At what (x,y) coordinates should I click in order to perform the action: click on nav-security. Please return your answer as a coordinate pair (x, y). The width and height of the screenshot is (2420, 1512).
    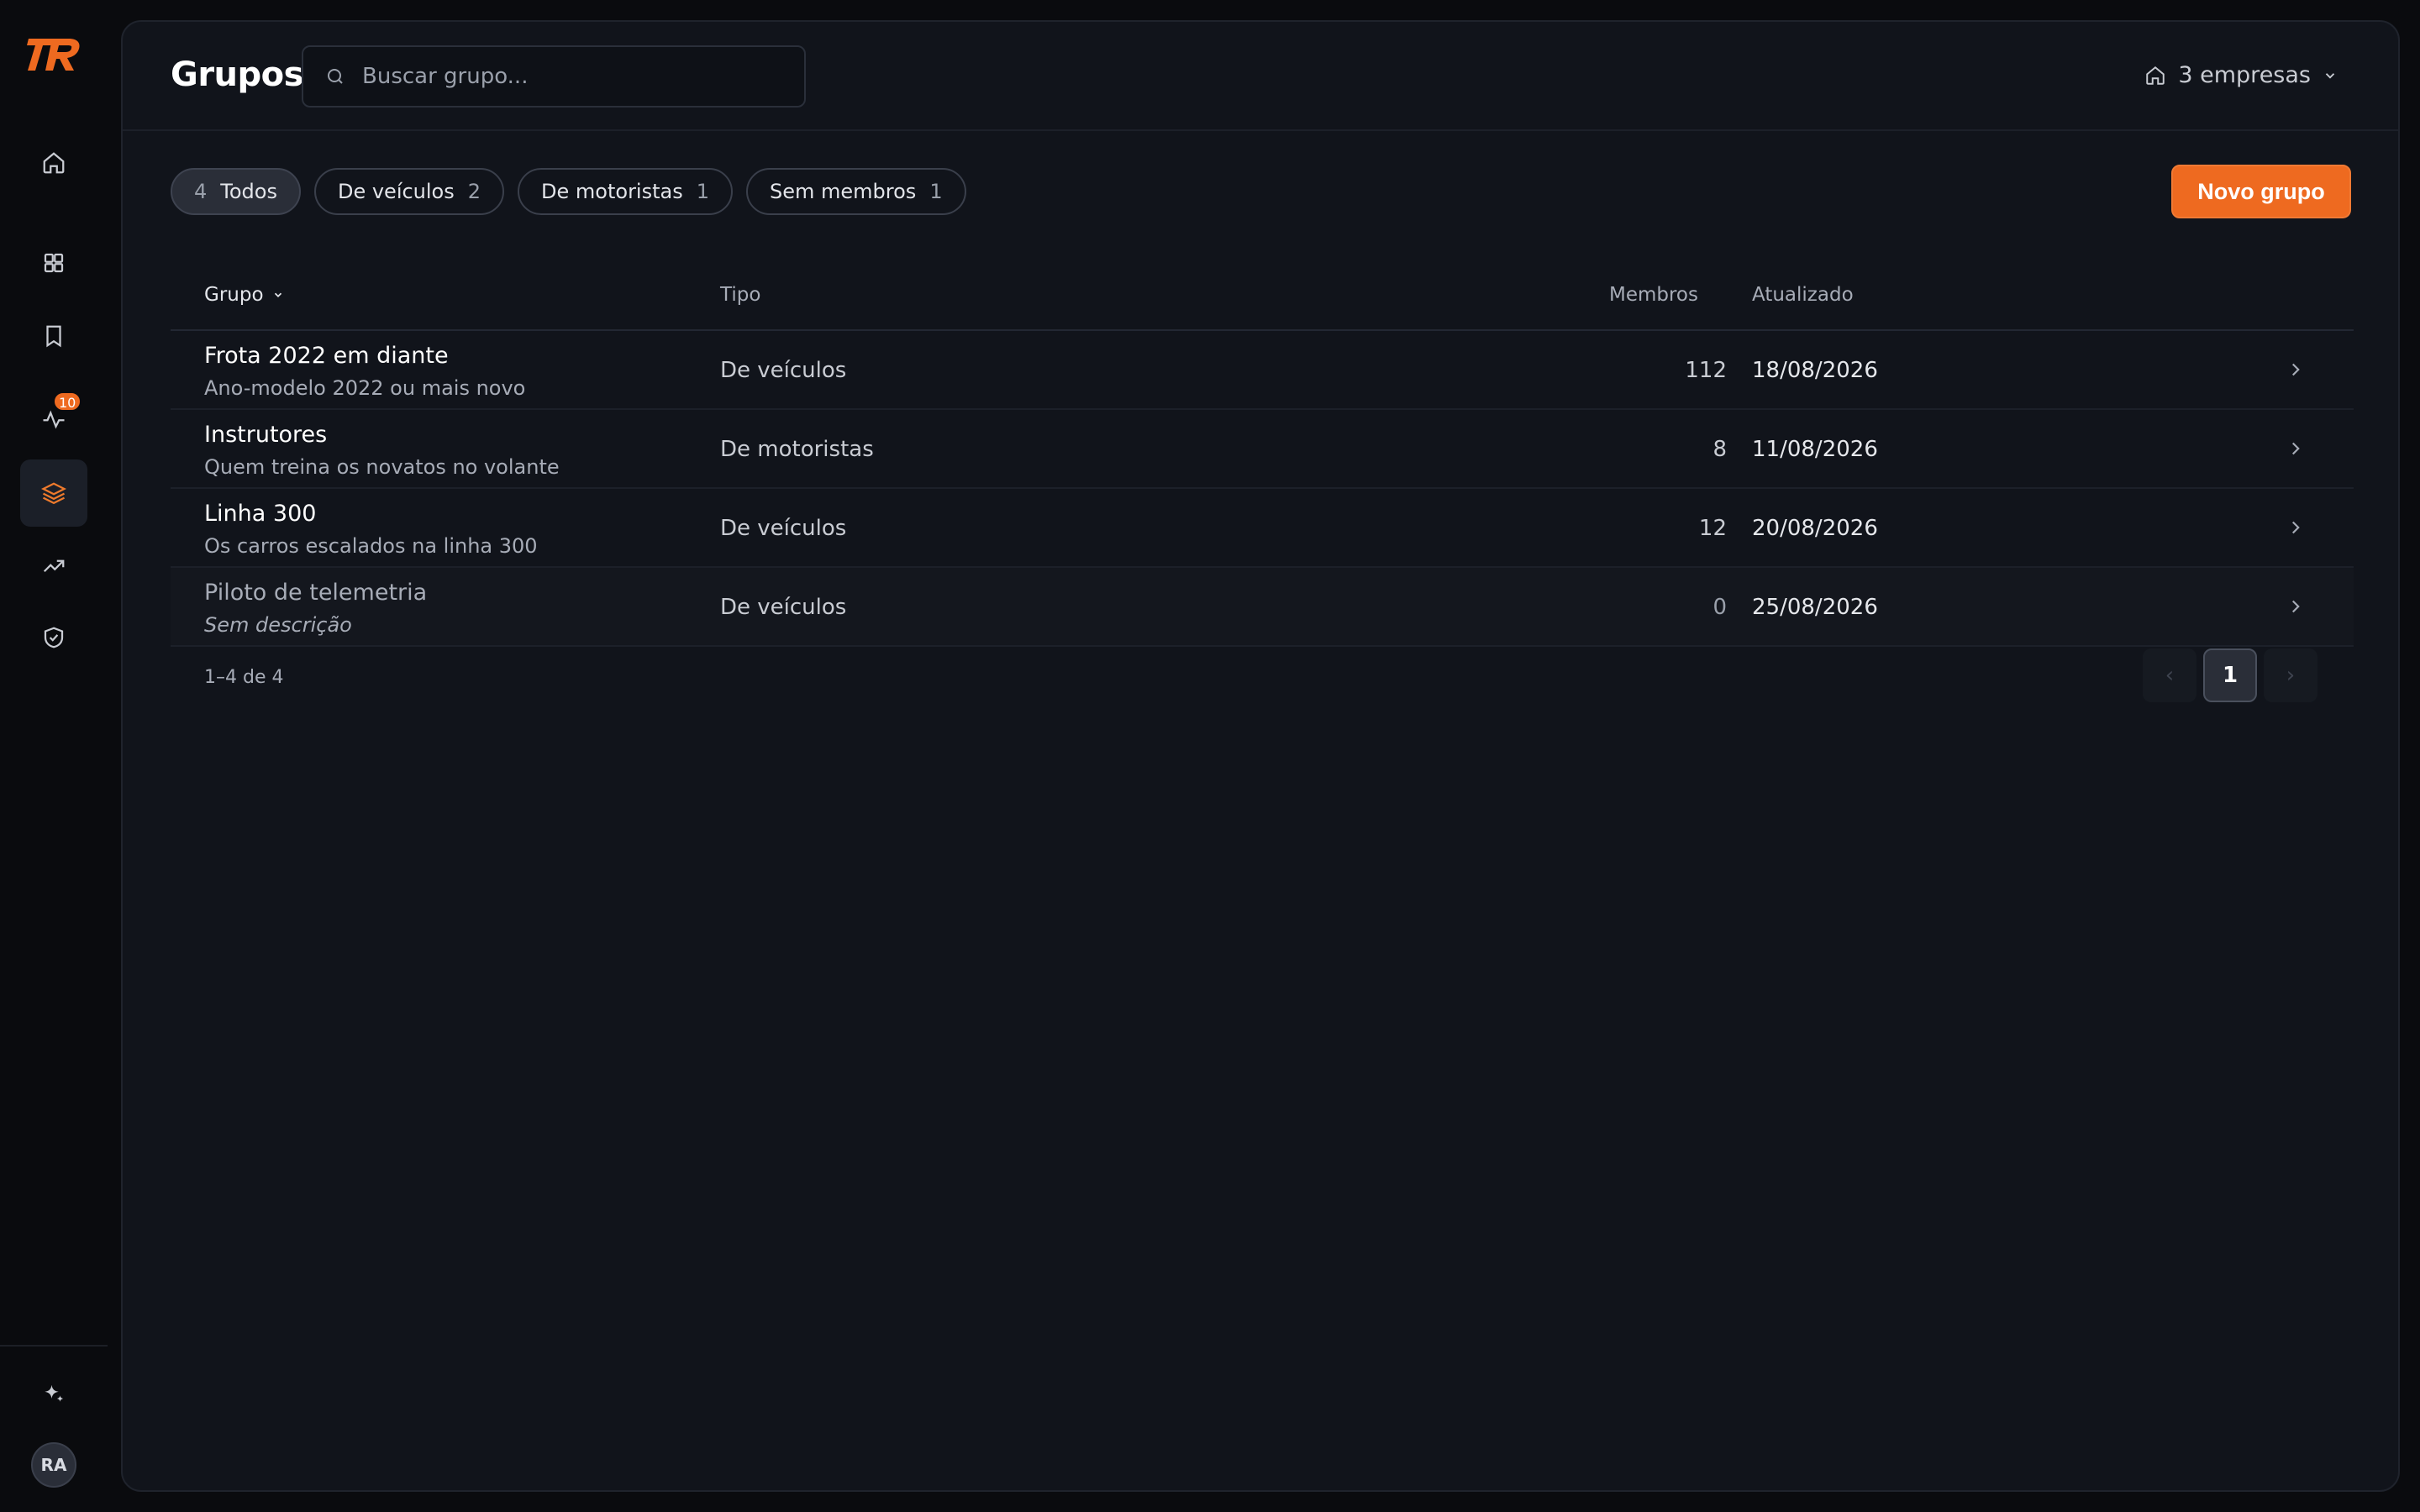
    Looking at the image, I should click on (53, 637).